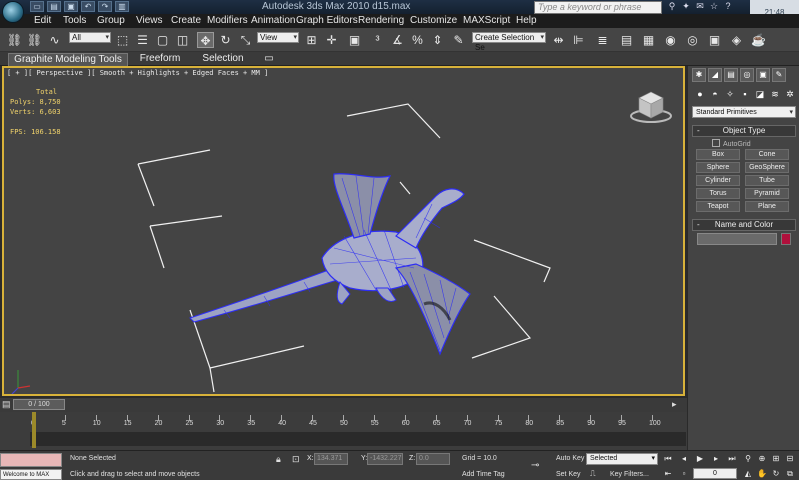  What do you see at coordinates (13, 12) in the screenshot?
I see `app-logo-button` at bounding box center [13, 12].